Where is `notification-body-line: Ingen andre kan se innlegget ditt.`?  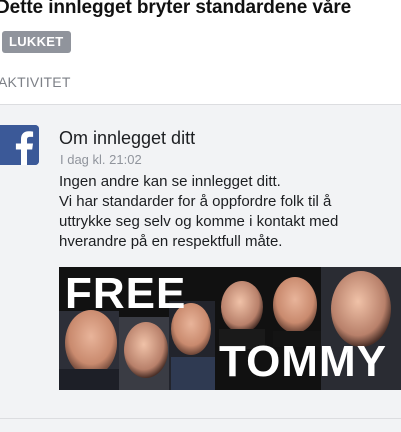 notification-body-line: Ingen andre kan se innlegget ditt. is located at coordinates (170, 181).